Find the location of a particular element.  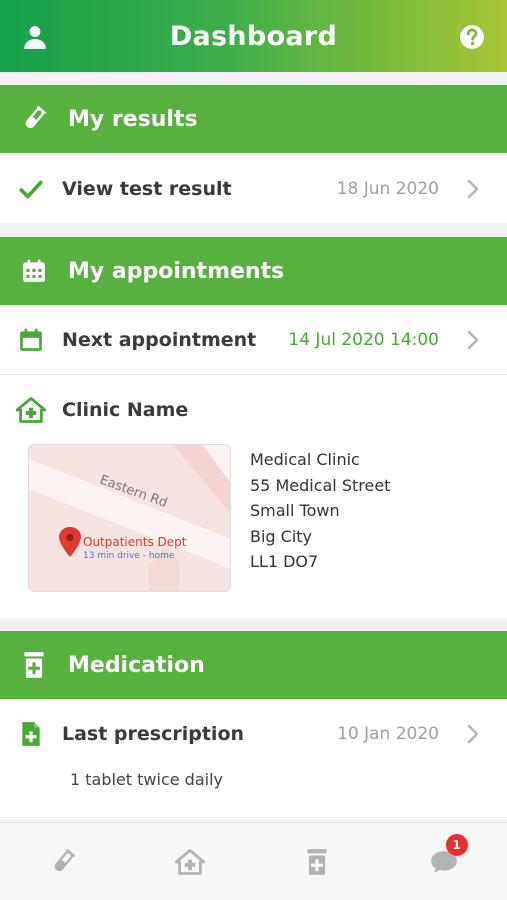

clinic-tab is located at coordinates (190, 862).